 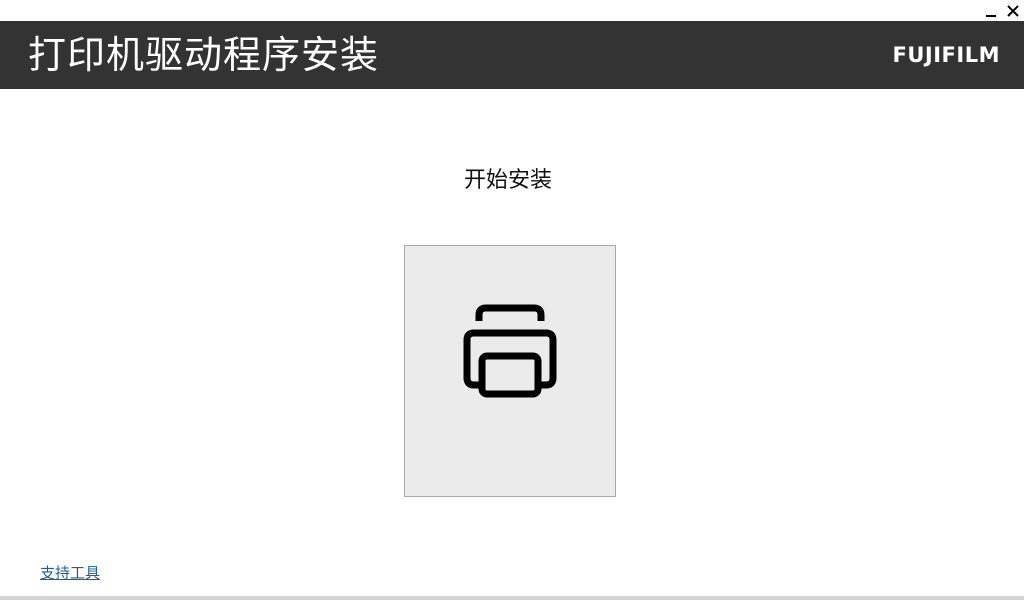 I want to click on fujifilm-logo: FUJIFILM, so click(x=946, y=55).